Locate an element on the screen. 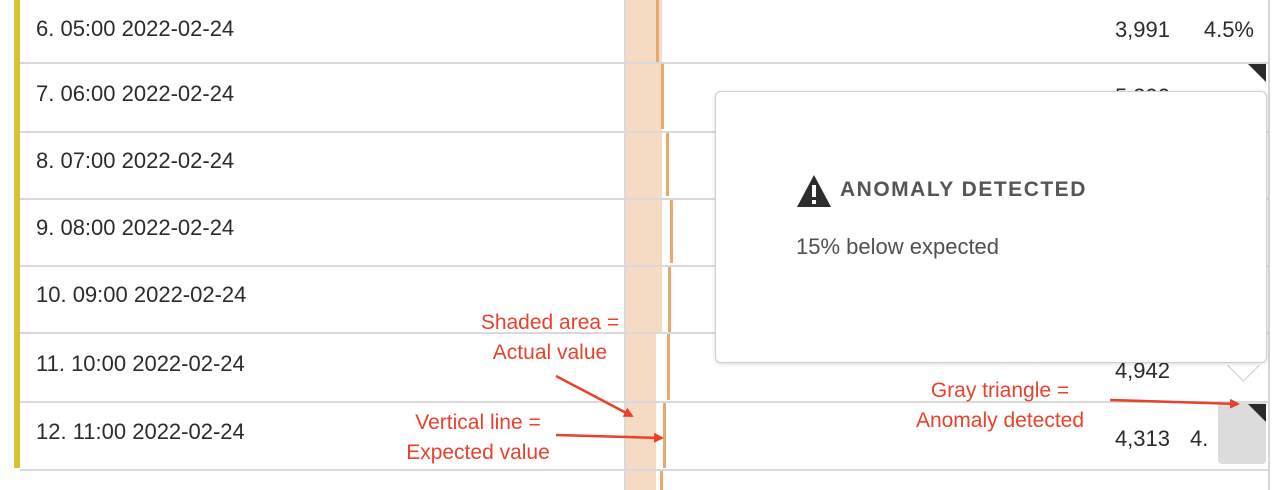 This screenshot has height=490, width=1284. row-label: 9. 08:00 2022-02-24 is located at coordinates (135, 227).